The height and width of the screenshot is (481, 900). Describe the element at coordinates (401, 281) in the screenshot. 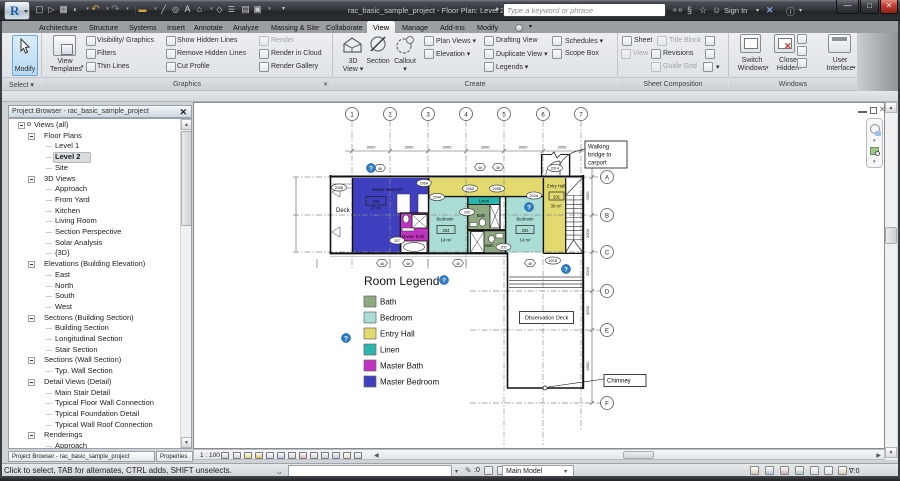

I see `svg-text: Room Legend` at that location.